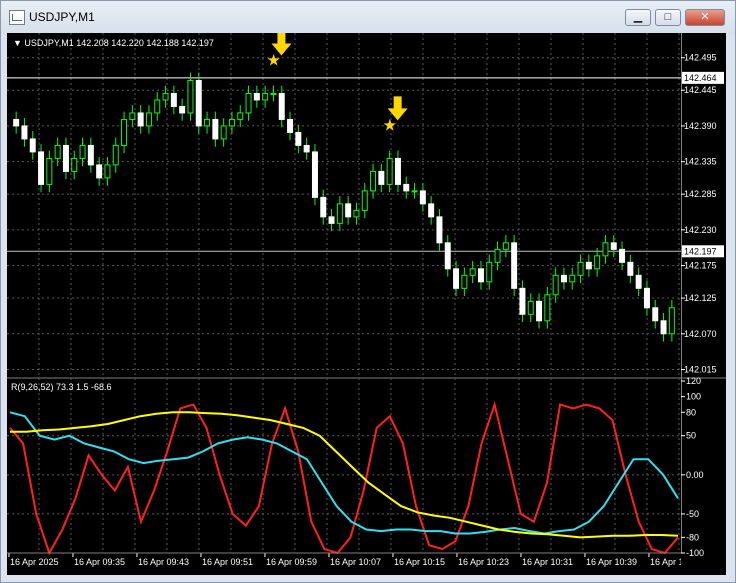 The height and width of the screenshot is (583, 736). I want to click on price-level-label: 142.197, so click(700, 251).